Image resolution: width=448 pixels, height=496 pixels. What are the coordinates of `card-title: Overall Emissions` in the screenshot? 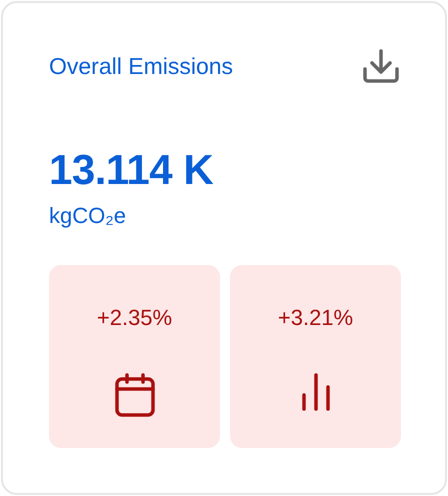 It's located at (141, 66).